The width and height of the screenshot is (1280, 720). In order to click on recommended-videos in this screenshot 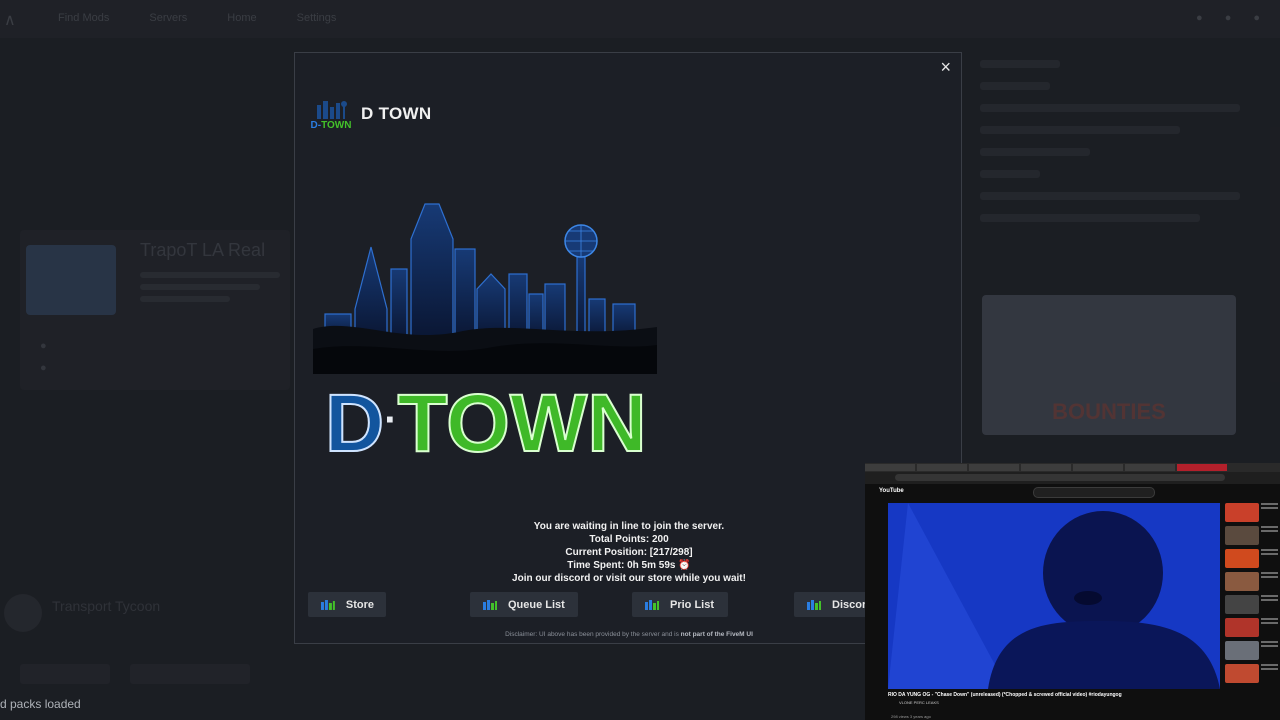, I will do `click(1252, 595)`.